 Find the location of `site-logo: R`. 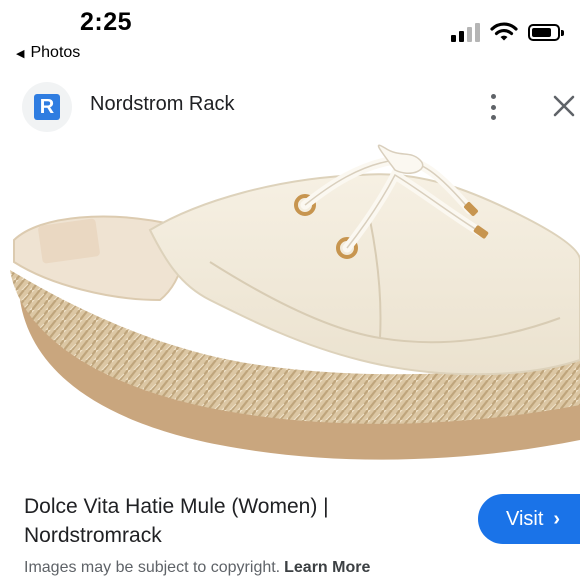

site-logo: R is located at coordinates (47, 107).